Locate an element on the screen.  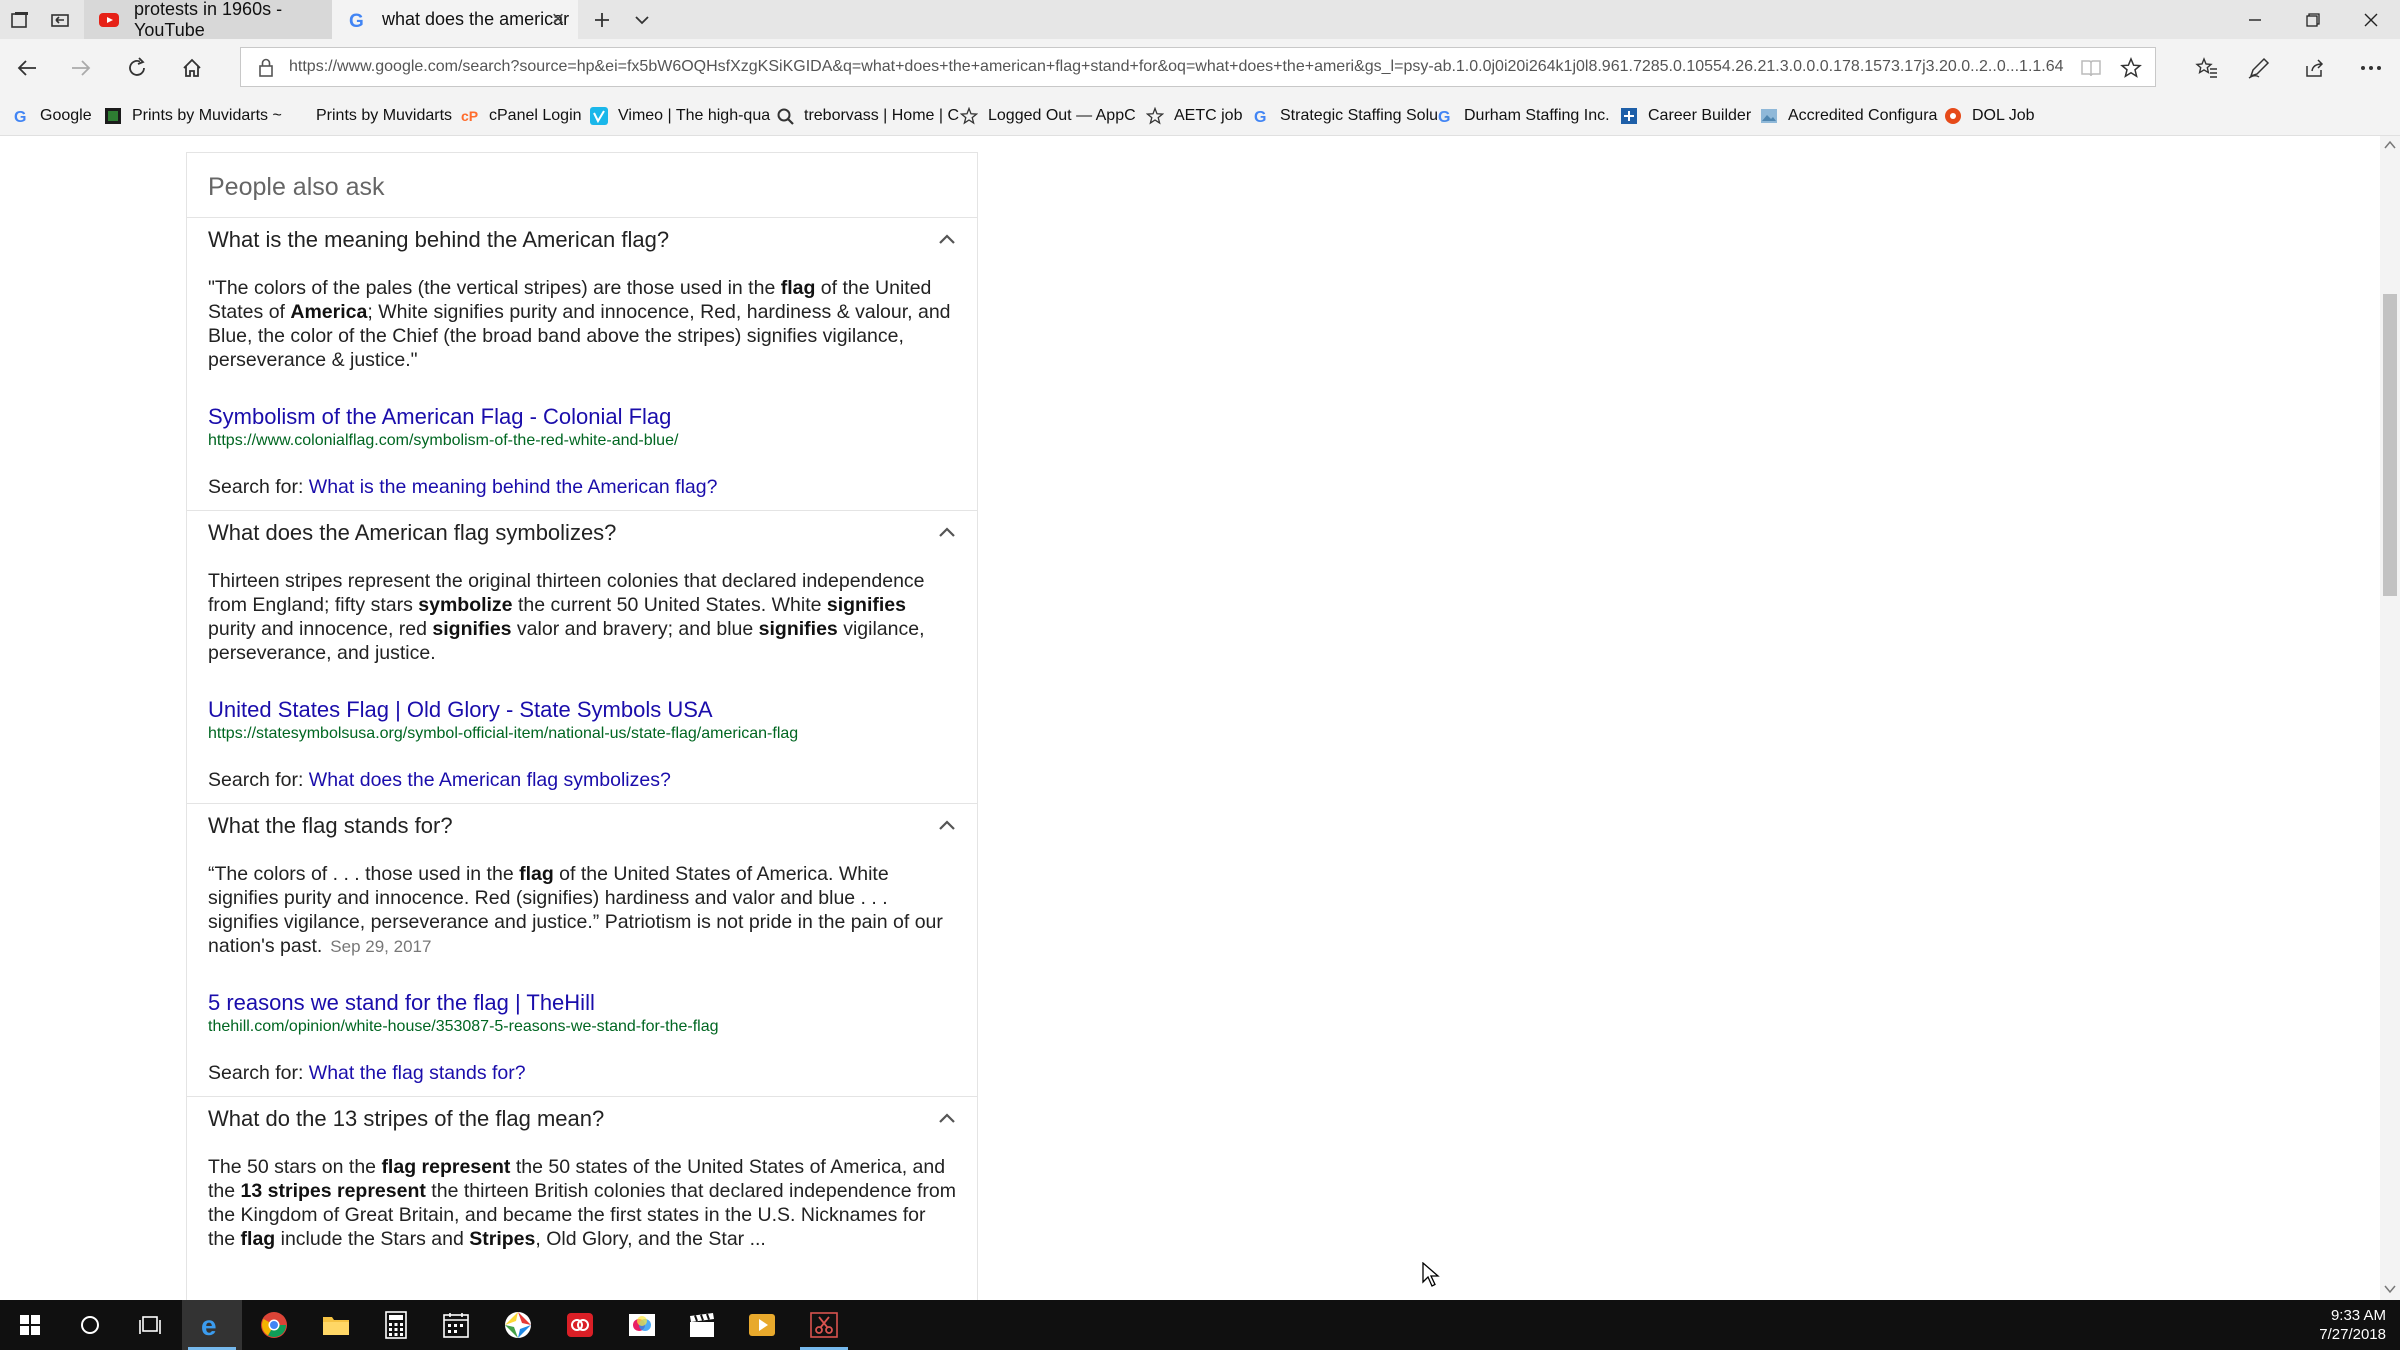
scroll-up-arrow-icon is located at coordinates (2390, 145).